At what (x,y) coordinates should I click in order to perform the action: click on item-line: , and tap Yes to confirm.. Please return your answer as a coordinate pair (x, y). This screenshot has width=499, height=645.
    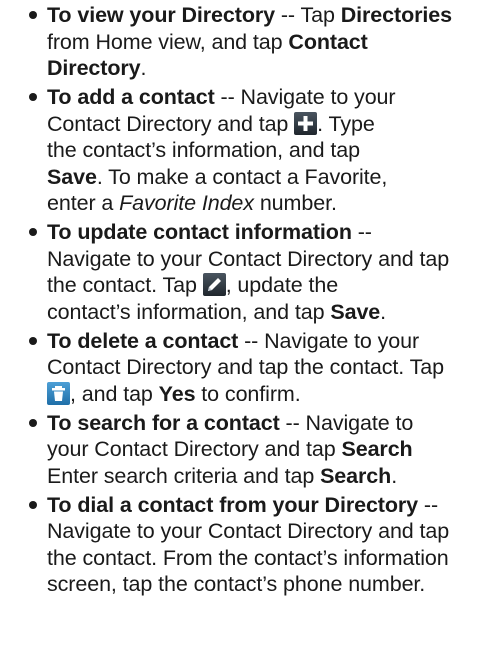
    Looking at the image, I should click on (271, 394).